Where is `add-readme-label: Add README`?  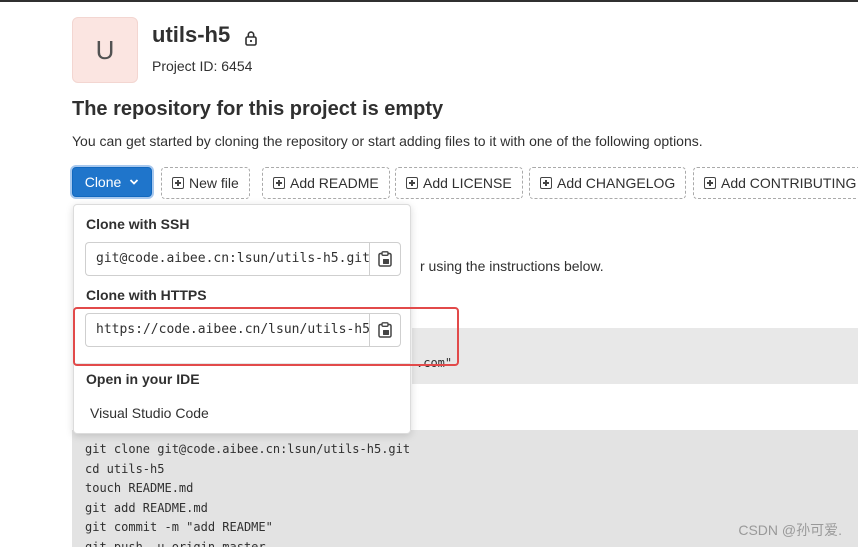 add-readme-label: Add README is located at coordinates (334, 183).